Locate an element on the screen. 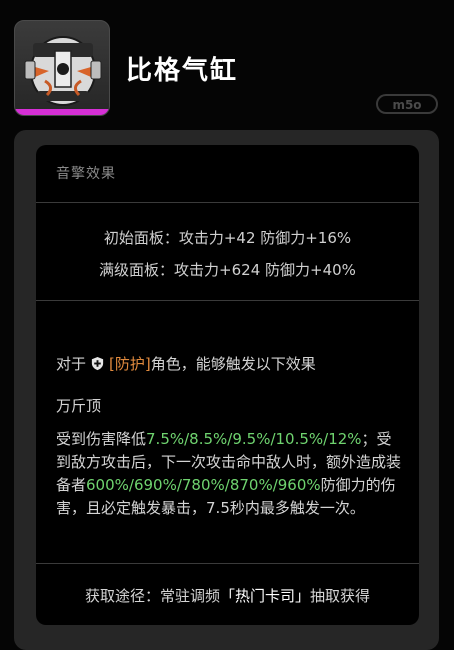 The height and width of the screenshot is (650, 454). section-title: 音擎效果 is located at coordinates (86, 174).